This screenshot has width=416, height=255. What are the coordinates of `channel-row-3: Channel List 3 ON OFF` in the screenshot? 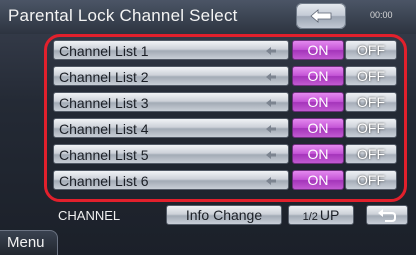 It's located at (225, 102).